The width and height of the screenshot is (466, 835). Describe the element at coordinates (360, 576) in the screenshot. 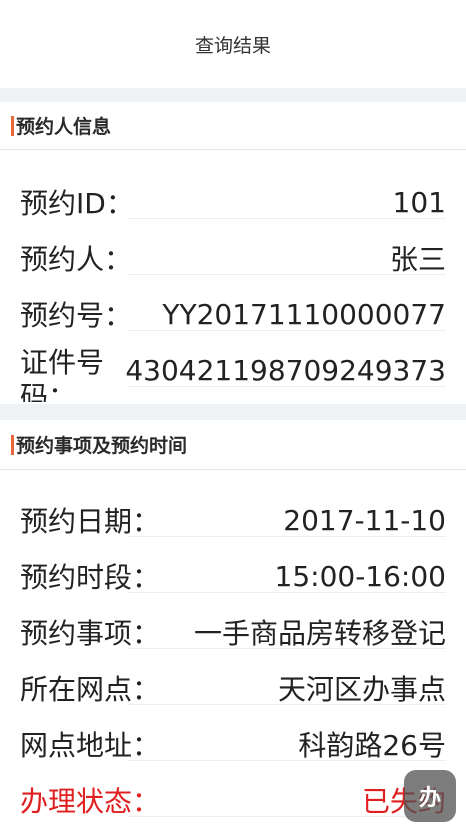

I see `field-value: 15:00-16:00` at that location.